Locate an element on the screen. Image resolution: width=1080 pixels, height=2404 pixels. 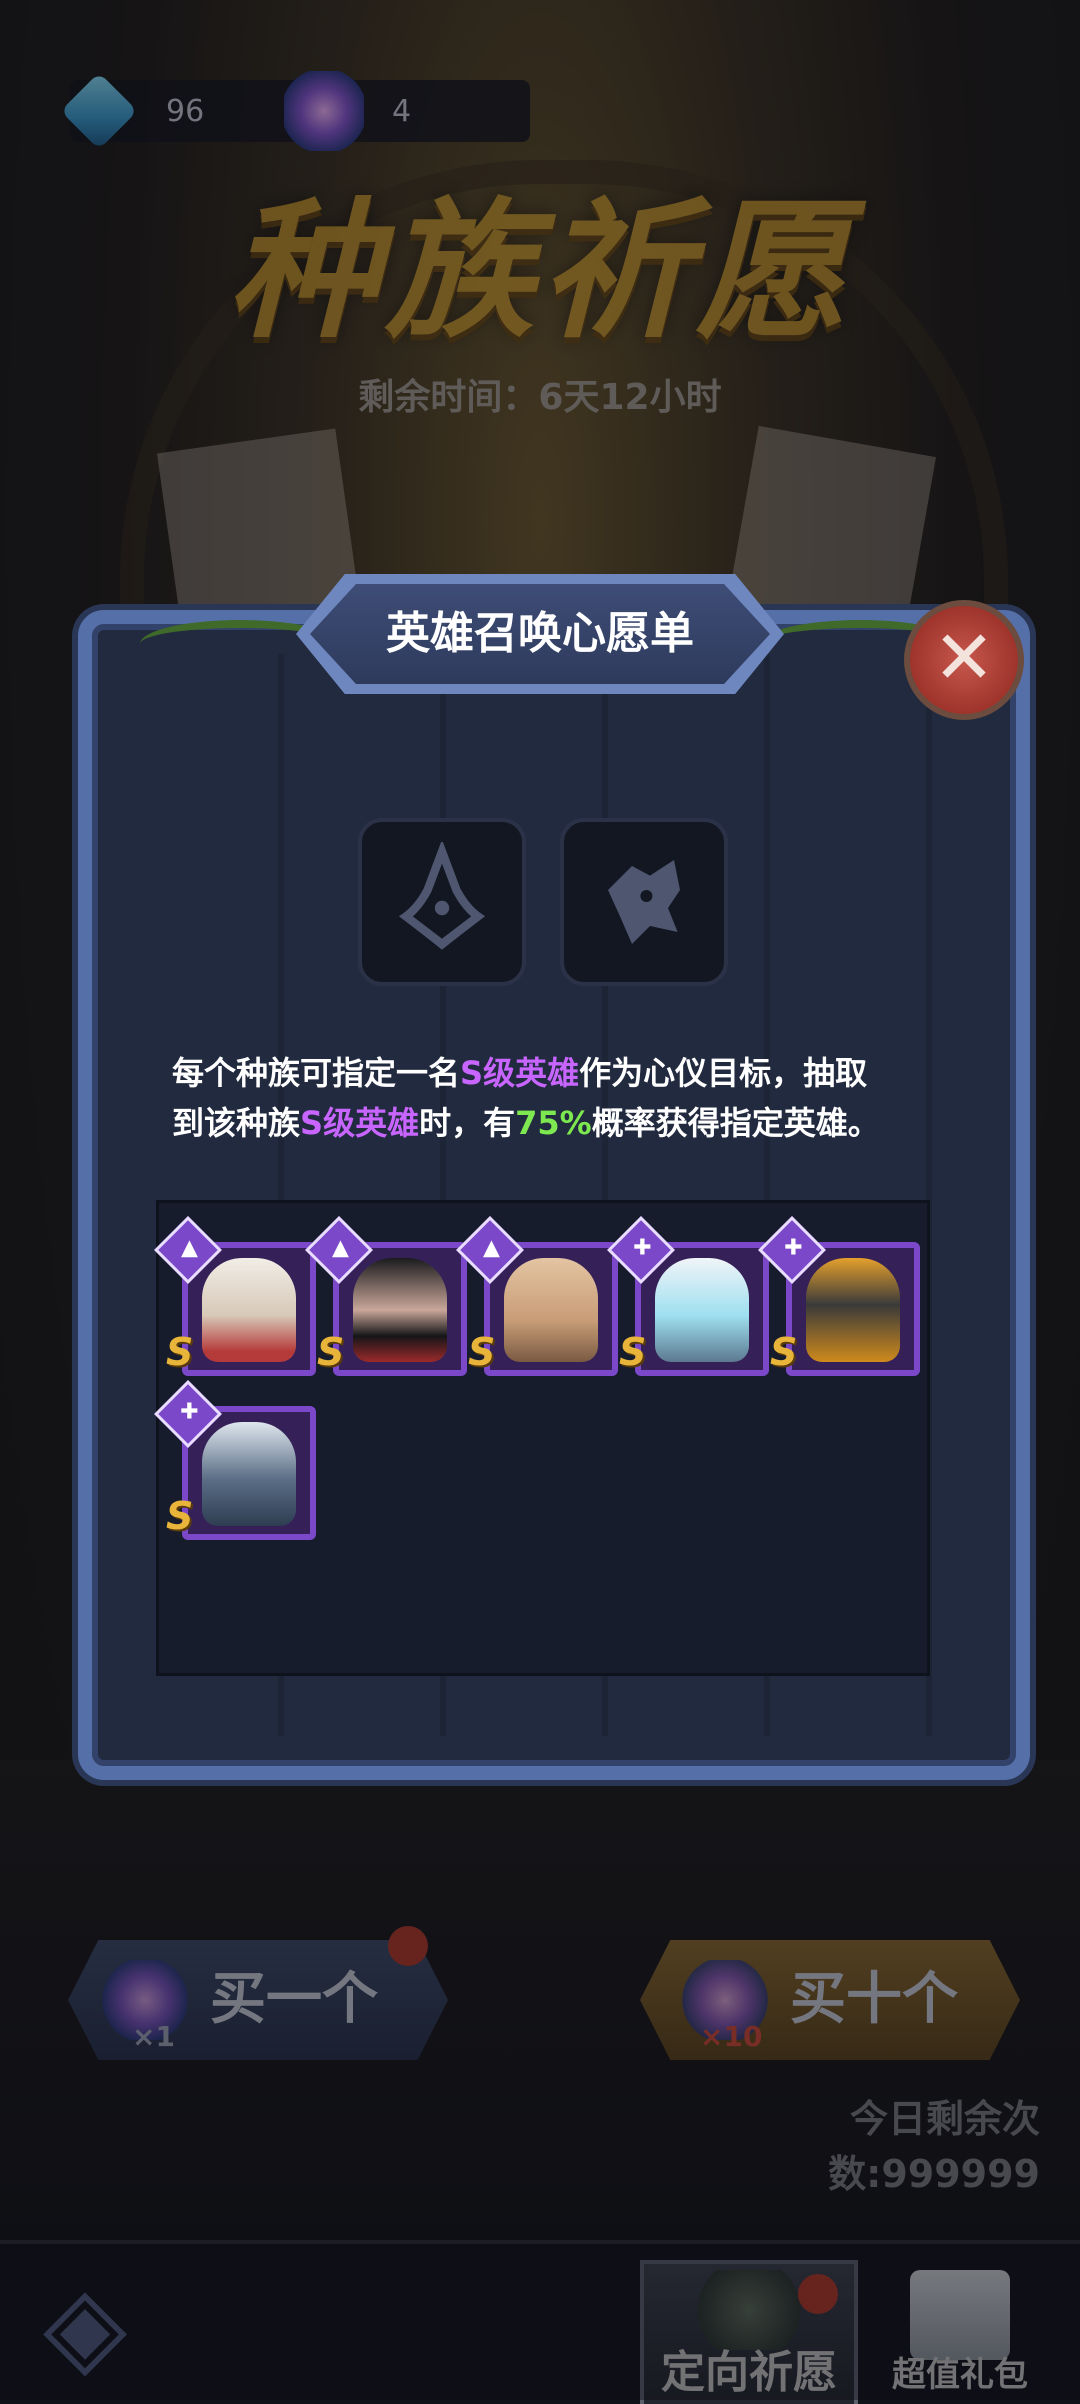
desc-text: 每个种族可指定一名 is located at coordinates (316, 1073).